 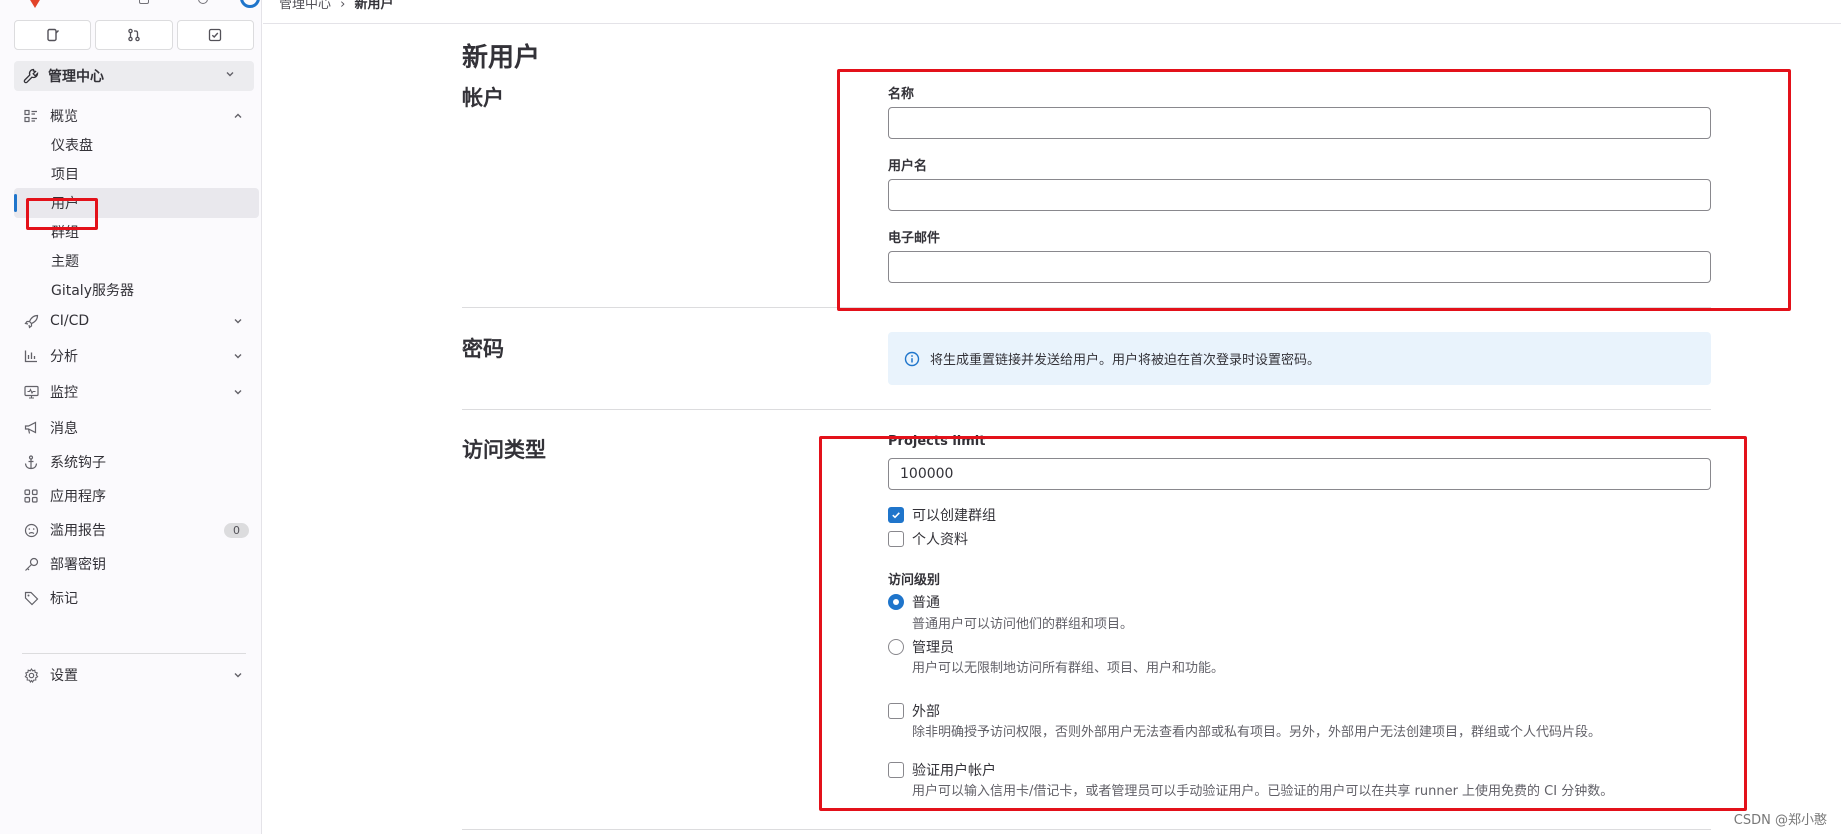 What do you see at coordinates (136, 564) in the screenshot?
I see `sidebar-item-deploy-keys: 部署密钥` at bounding box center [136, 564].